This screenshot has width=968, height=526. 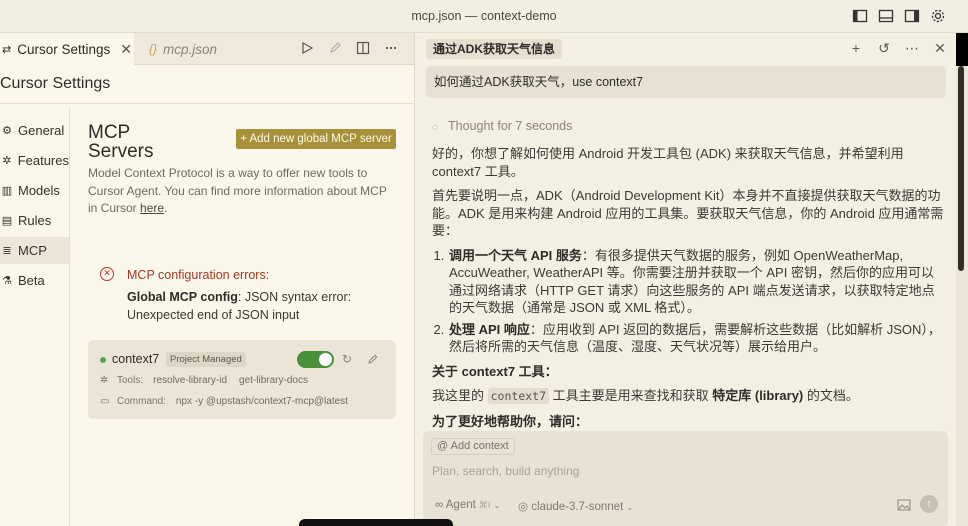 I want to click on mcp-servers-title: MCP Servers, so click(x=120, y=142).